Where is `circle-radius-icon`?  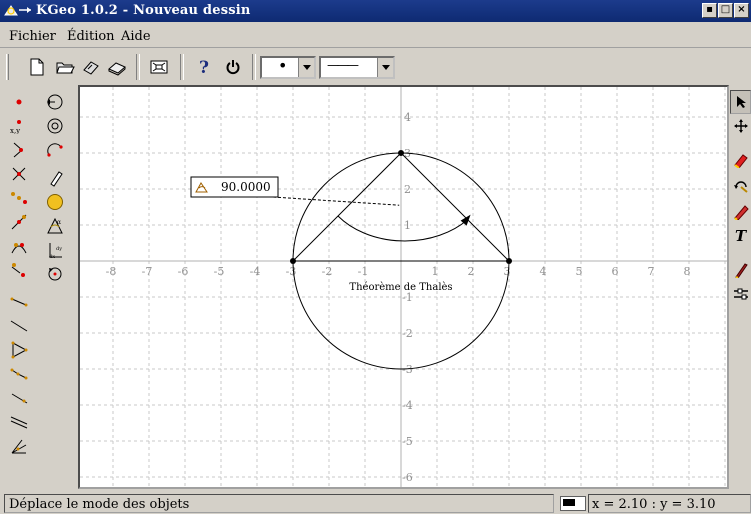
circle-radius-icon is located at coordinates (55, 126).